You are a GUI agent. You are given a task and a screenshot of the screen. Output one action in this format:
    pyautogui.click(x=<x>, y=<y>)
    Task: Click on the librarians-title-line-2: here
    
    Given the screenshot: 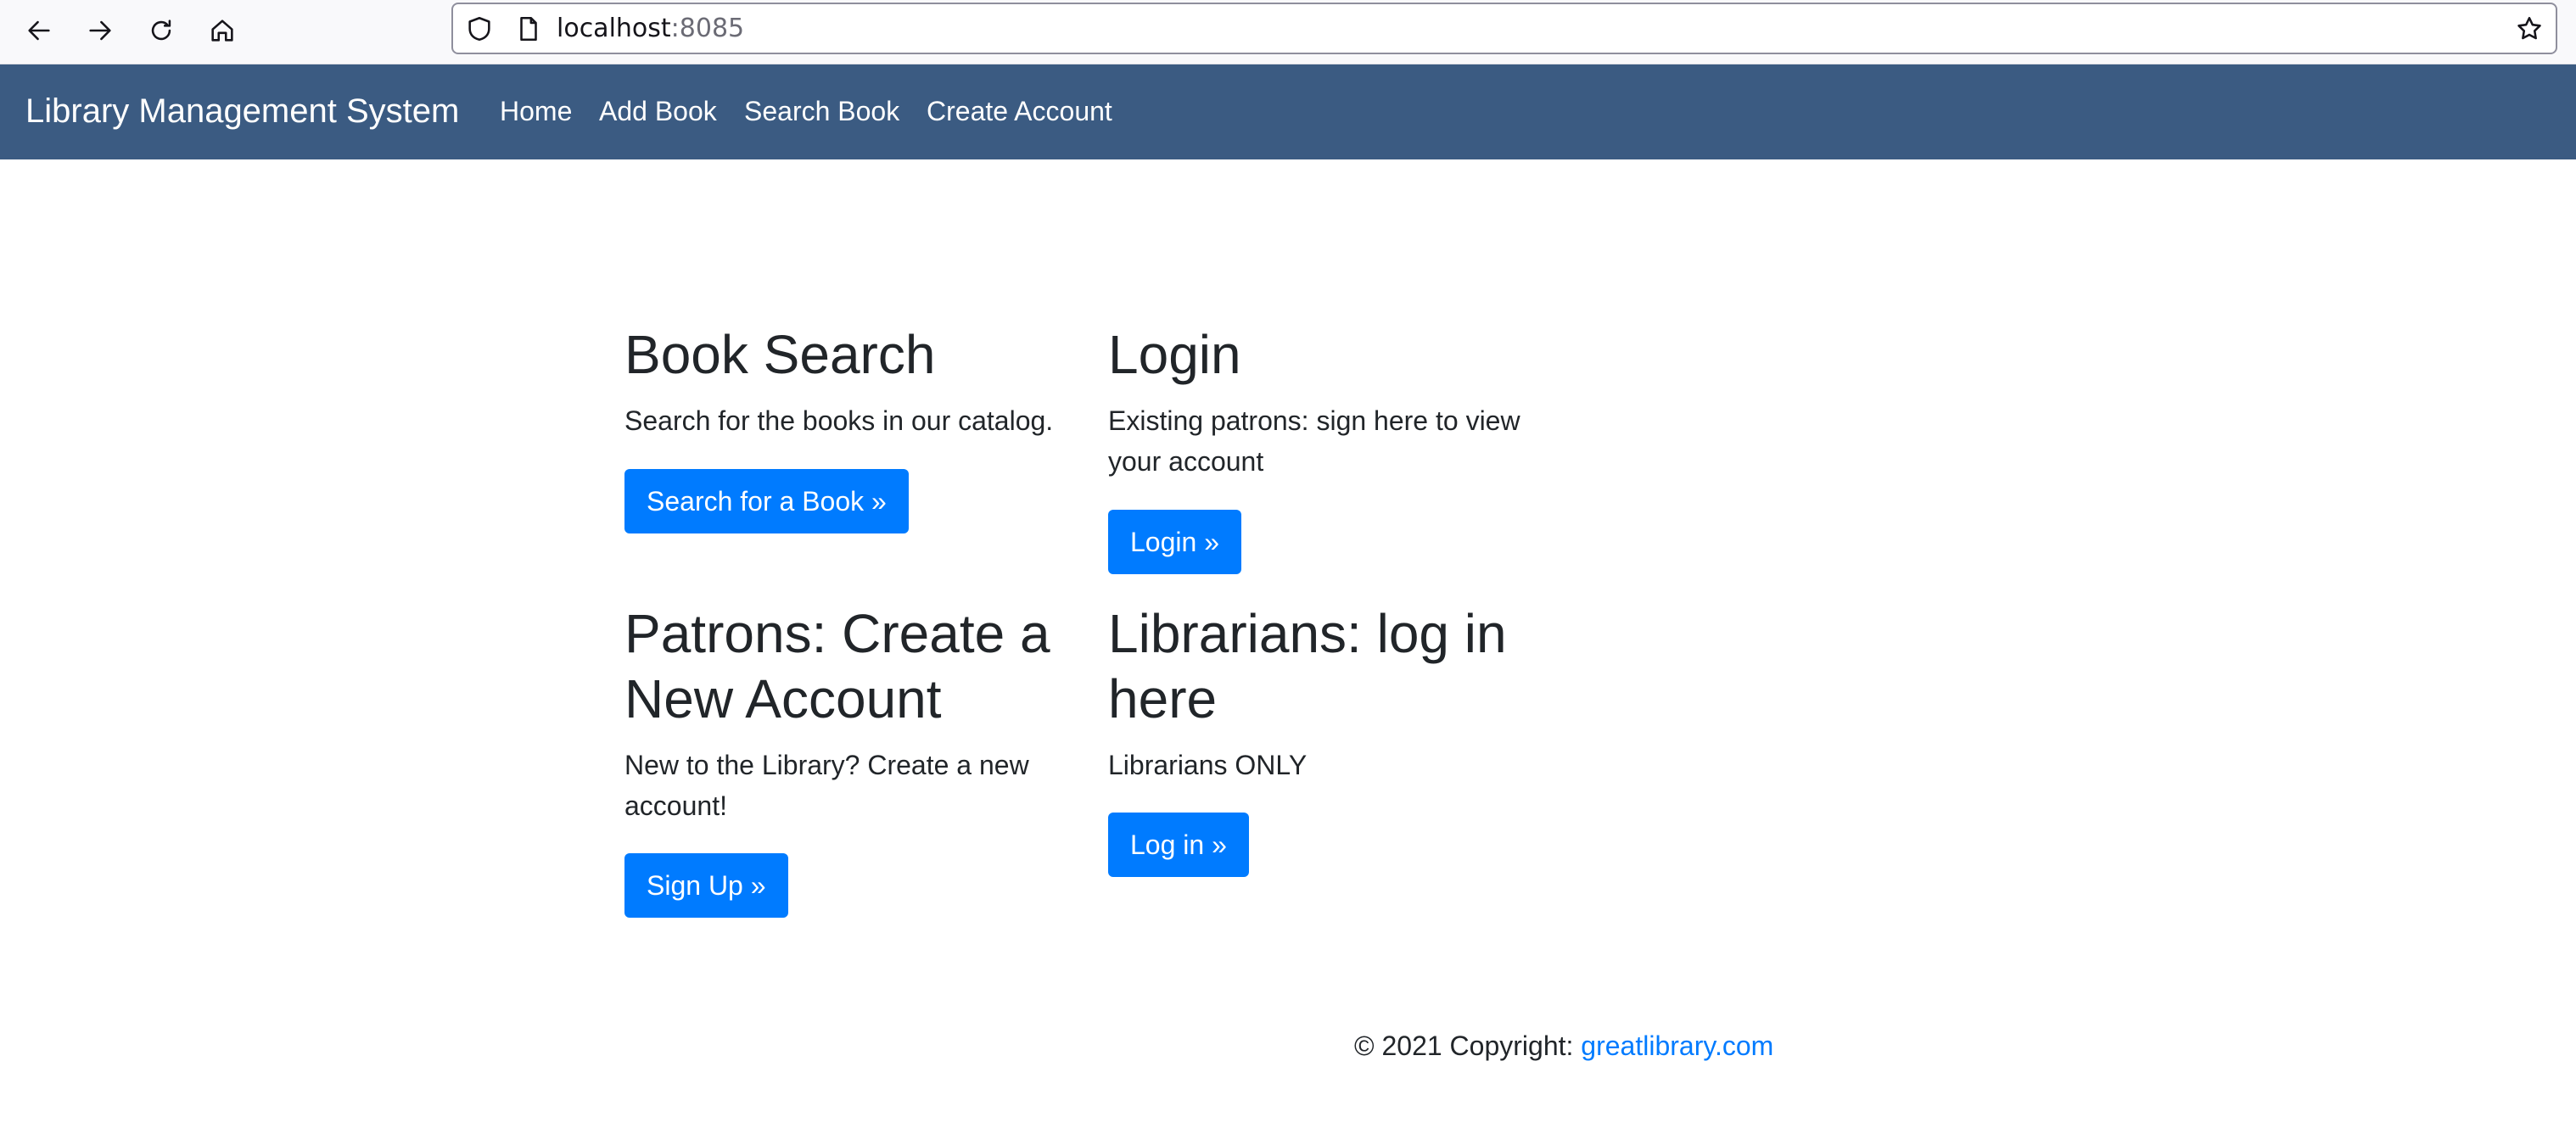 What is the action you would take?
    pyautogui.click(x=1163, y=698)
    